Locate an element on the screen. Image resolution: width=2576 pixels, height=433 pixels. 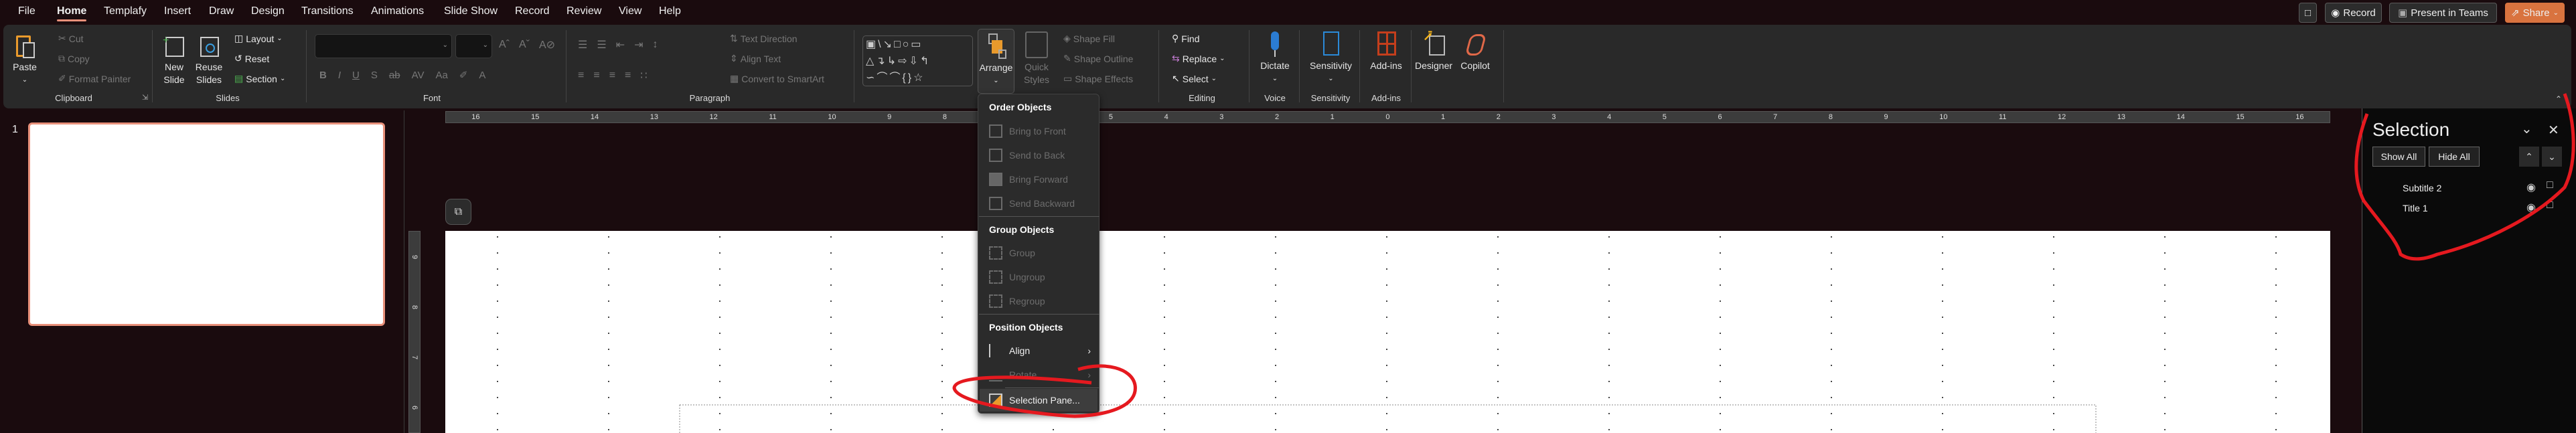
menu-item-send-to-back: Send to Back is located at coordinates (1038, 155).